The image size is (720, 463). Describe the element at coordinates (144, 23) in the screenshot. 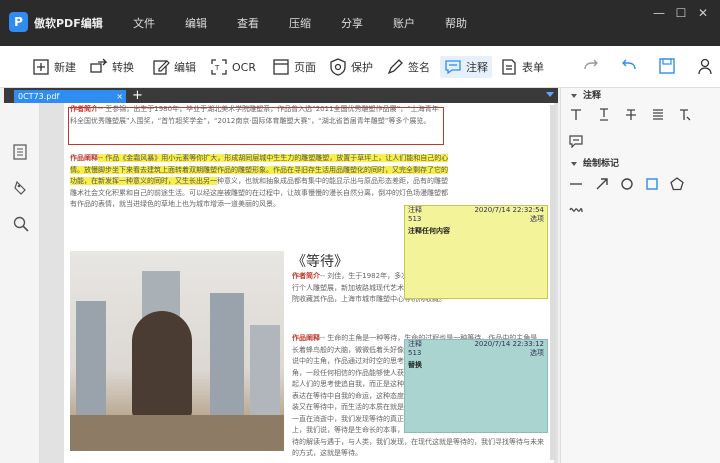

I see `menu-file: 文件` at that location.